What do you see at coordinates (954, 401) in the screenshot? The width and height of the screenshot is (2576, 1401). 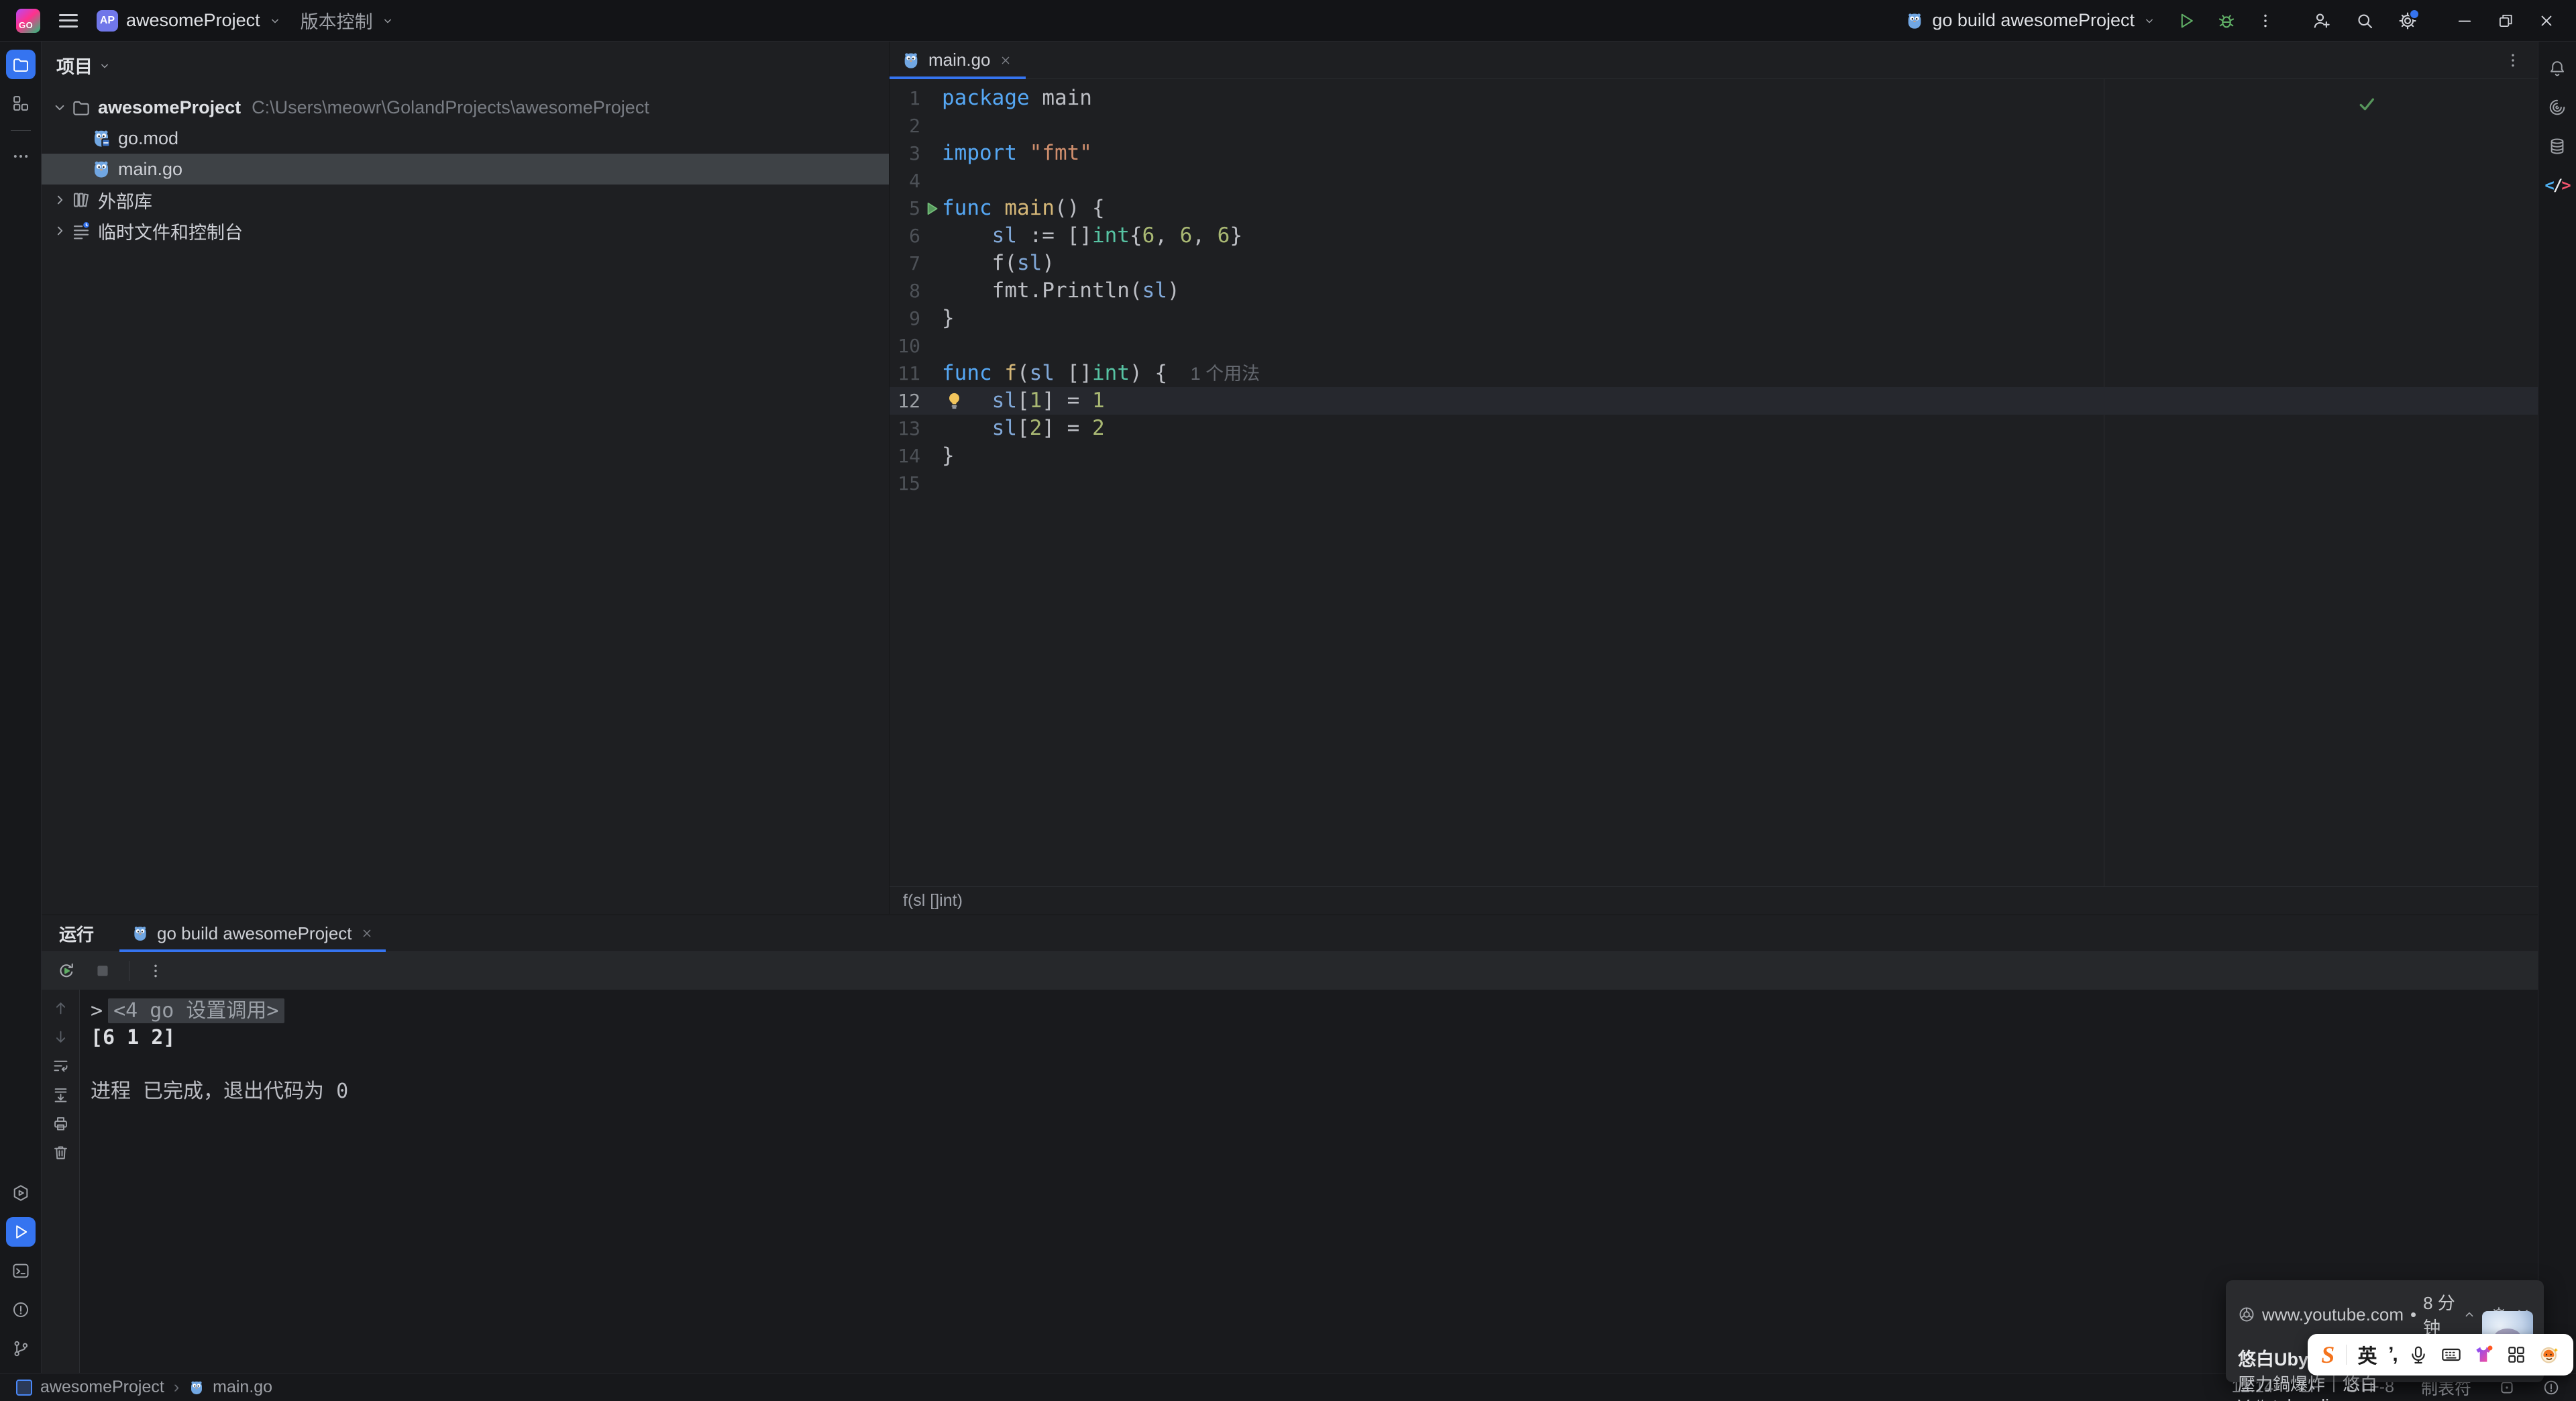 I see `intention-bulb-icon` at bounding box center [954, 401].